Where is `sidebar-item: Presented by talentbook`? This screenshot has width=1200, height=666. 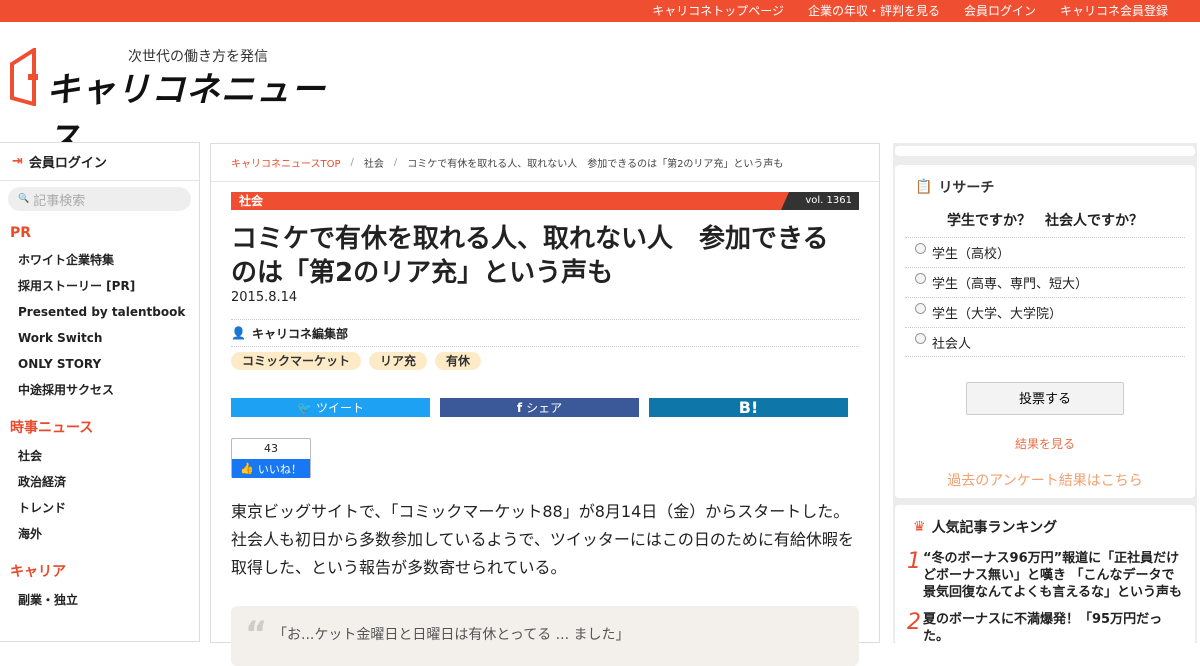
sidebar-item: Presented by talentbook is located at coordinates (99, 312).